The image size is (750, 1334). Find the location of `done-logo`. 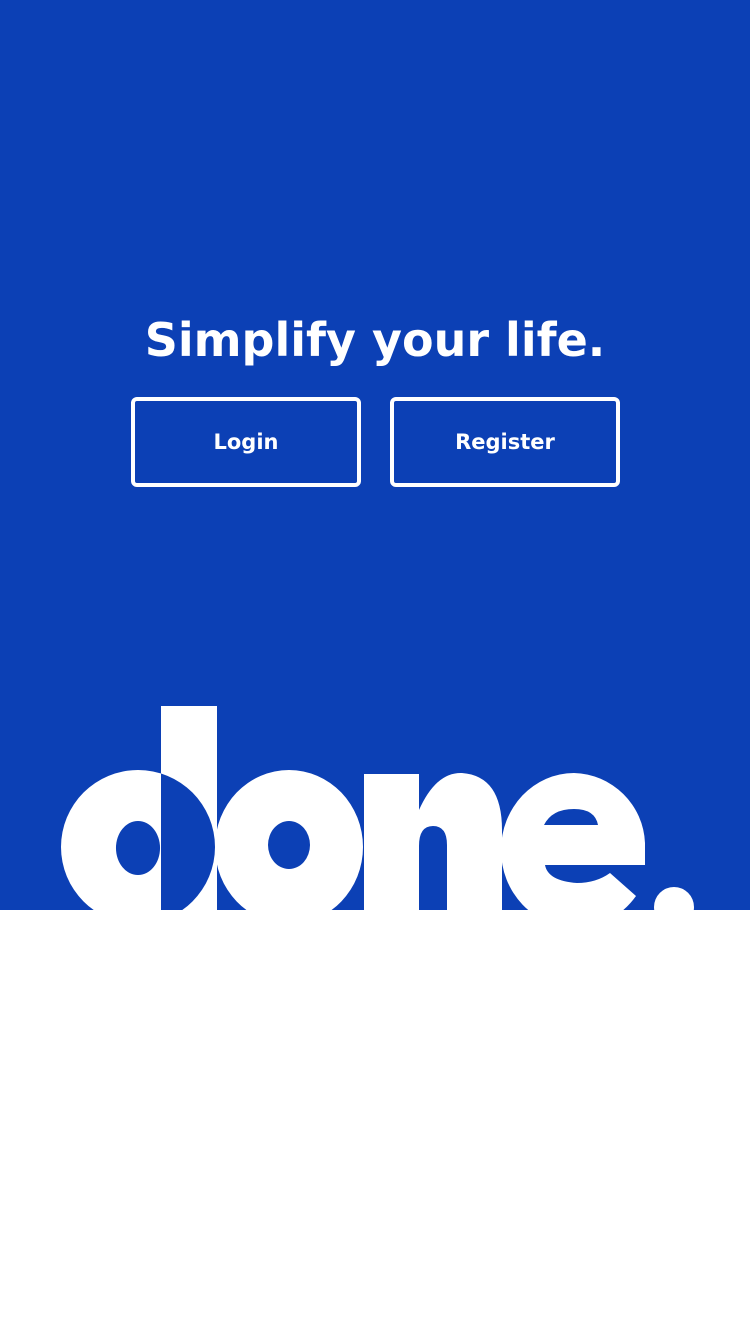

done-logo is located at coordinates (377, 808).